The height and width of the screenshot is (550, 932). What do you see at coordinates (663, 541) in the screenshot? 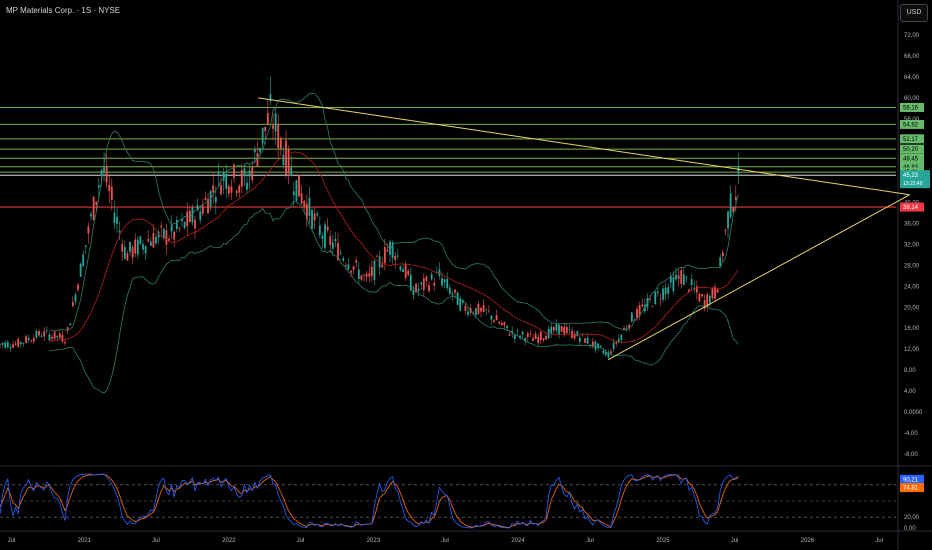
I see `time-tick-label: 2025` at bounding box center [663, 541].